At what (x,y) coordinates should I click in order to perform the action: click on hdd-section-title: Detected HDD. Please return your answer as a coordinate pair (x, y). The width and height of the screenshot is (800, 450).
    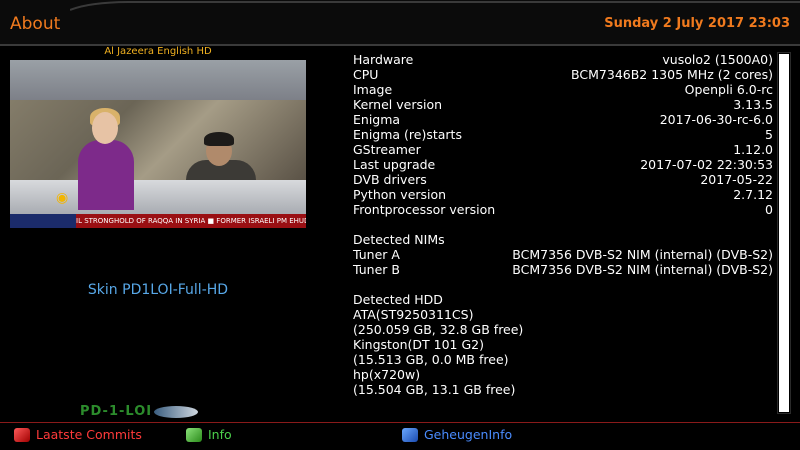
    Looking at the image, I should click on (398, 299).